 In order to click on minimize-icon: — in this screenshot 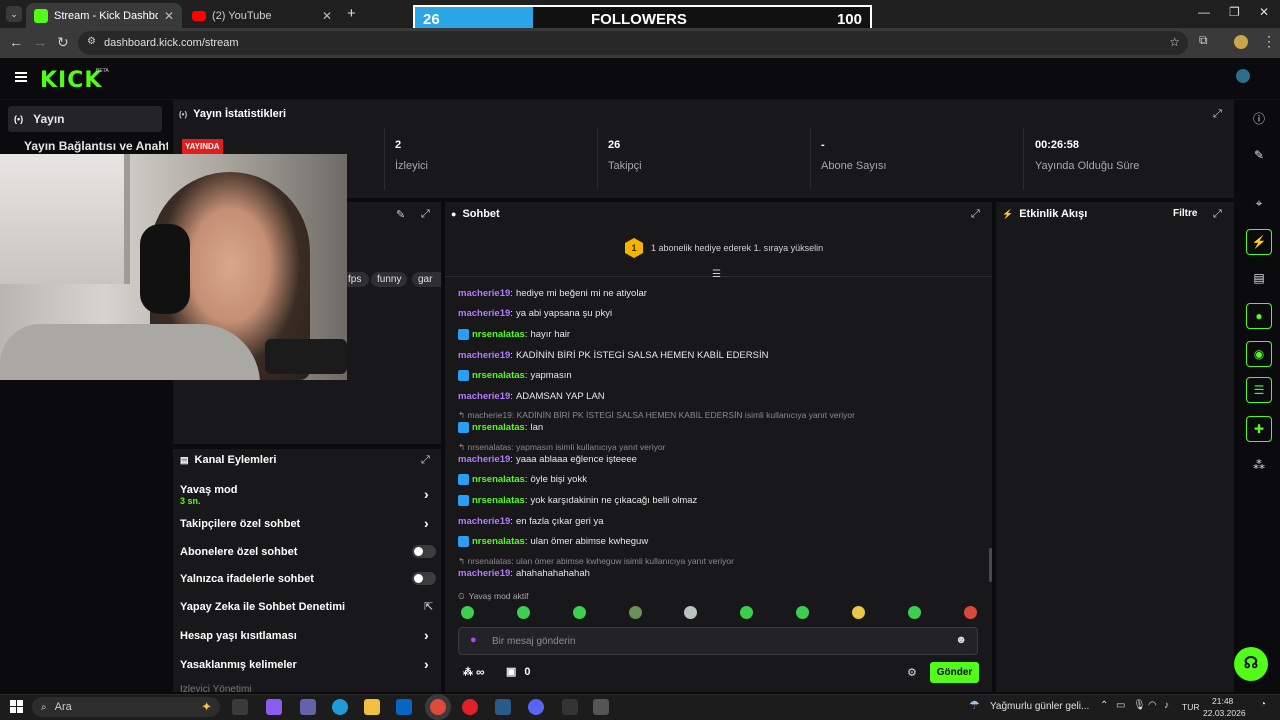, I will do `click(1204, 12)`.